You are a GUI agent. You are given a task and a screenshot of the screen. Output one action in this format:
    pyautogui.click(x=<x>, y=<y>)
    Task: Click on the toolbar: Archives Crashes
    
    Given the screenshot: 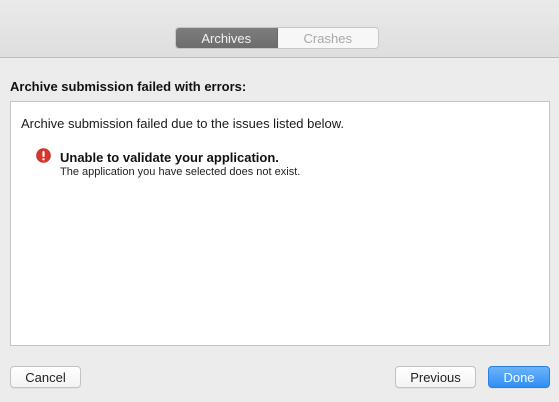 What is the action you would take?
    pyautogui.click(x=279, y=29)
    